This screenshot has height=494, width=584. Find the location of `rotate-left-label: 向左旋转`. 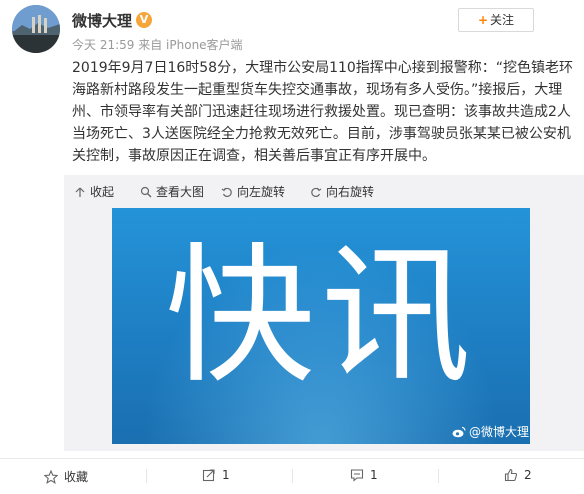

rotate-left-label: 向左旋转 is located at coordinates (261, 192).